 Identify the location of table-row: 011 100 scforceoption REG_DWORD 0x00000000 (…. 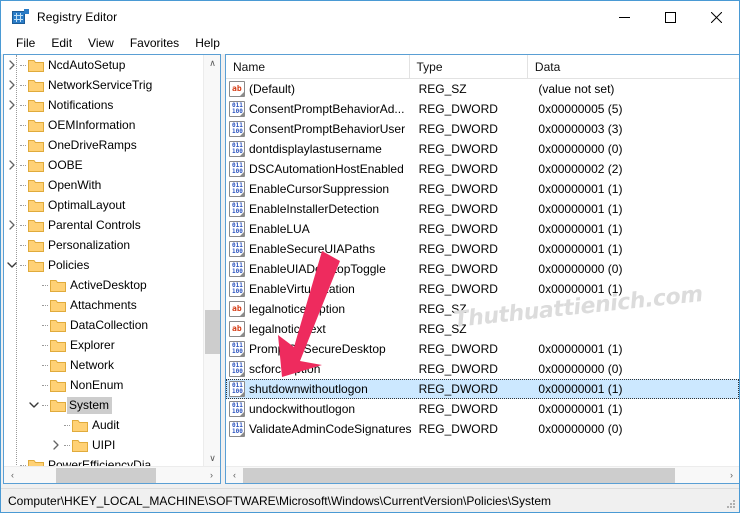
(482, 369).